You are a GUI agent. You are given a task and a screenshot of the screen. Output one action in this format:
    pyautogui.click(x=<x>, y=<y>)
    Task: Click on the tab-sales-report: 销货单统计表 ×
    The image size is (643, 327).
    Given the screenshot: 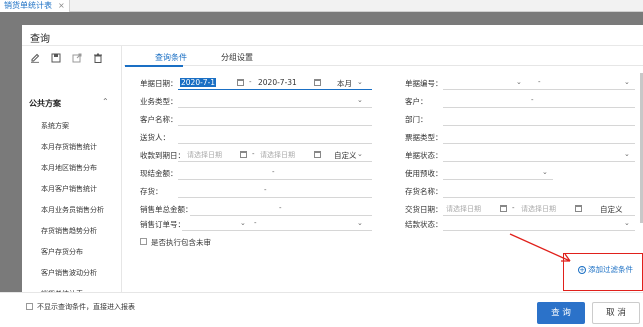 What is the action you would take?
    pyautogui.click(x=35, y=6)
    